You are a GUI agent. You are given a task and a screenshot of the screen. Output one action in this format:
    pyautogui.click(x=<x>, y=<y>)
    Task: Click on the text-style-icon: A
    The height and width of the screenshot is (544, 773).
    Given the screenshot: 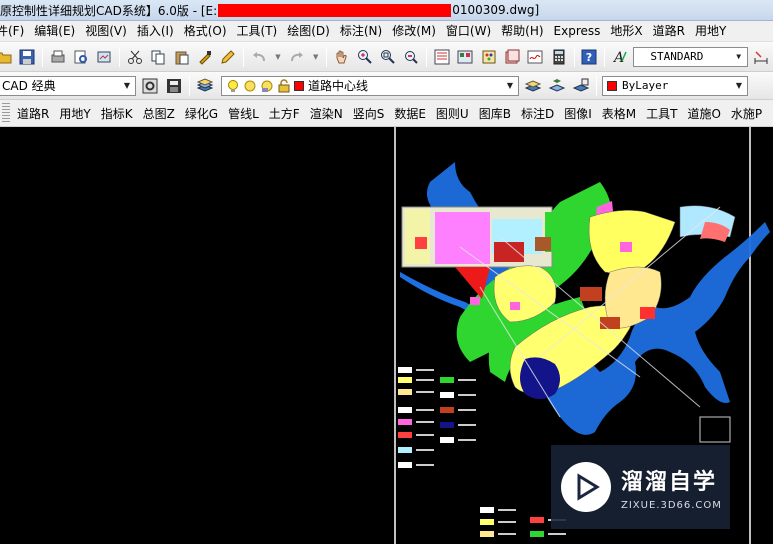 What is the action you would take?
    pyautogui.click(x=619, y=57)
    